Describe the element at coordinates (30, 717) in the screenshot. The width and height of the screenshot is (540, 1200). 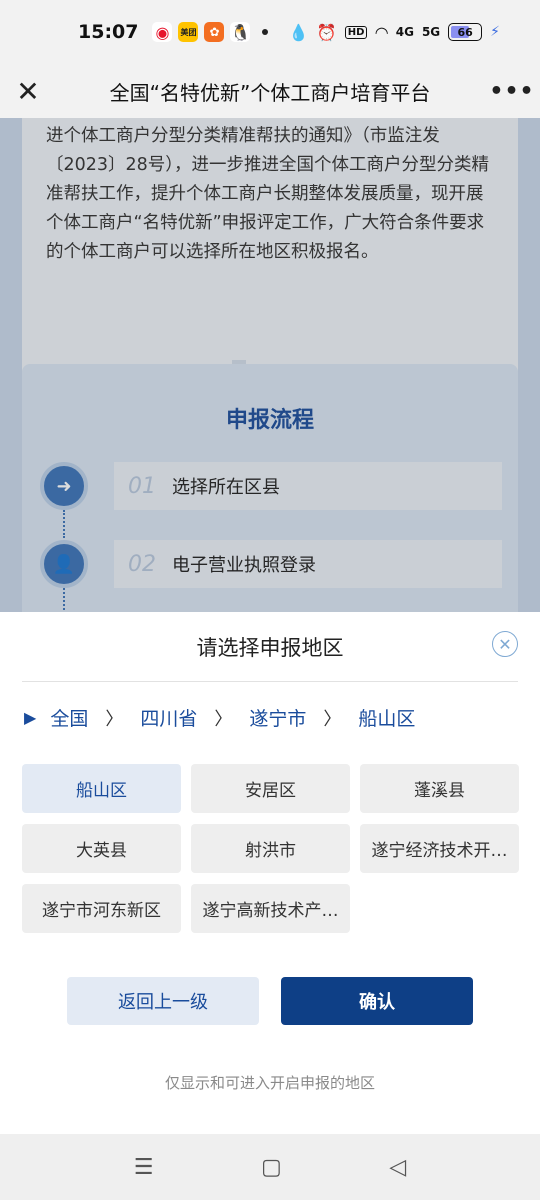
I see `caret-right-icon: ▶` at that location.